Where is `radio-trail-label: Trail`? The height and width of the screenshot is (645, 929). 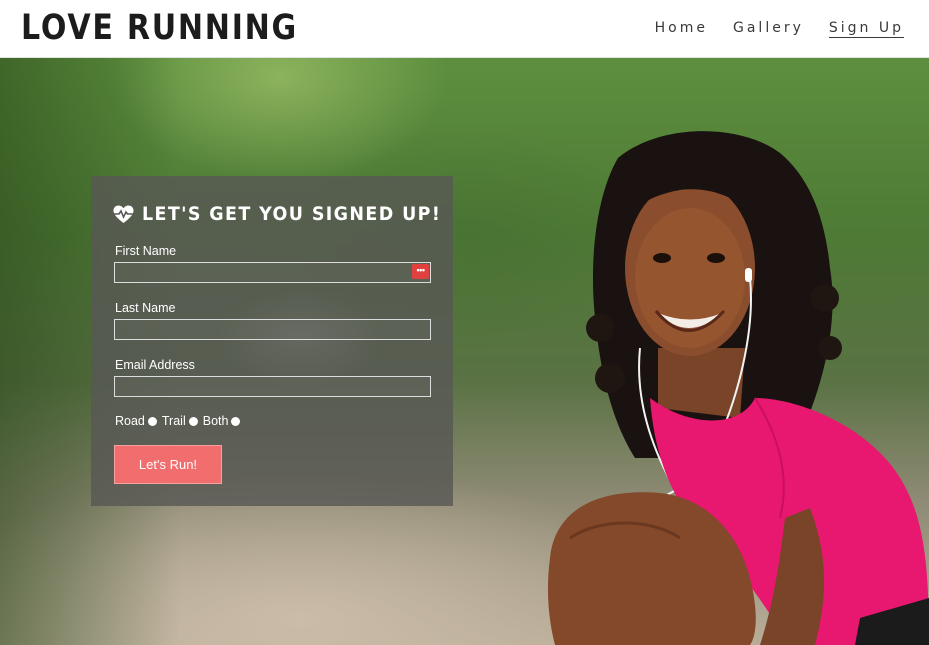
radio-trail-label: Trail is located at coordinates (173, 421).